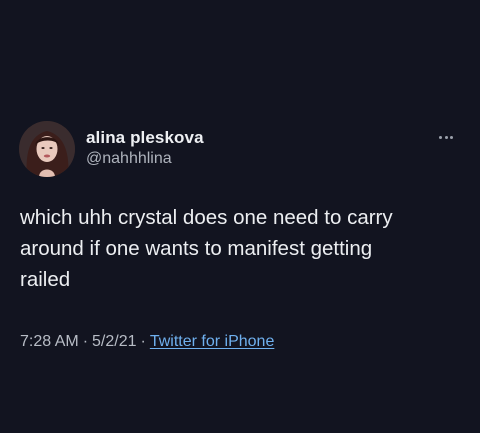 The width and height of the screenshot is (480, 433). Describe the element at coordinates (212, 341) in the screenshot. I see `tweet-source-link: Twitter for iPhone` at that location.